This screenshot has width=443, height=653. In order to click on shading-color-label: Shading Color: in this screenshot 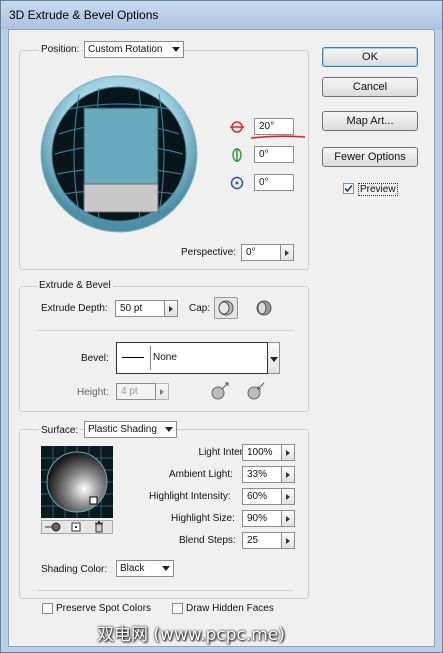, I will do `click(74, 569)`.